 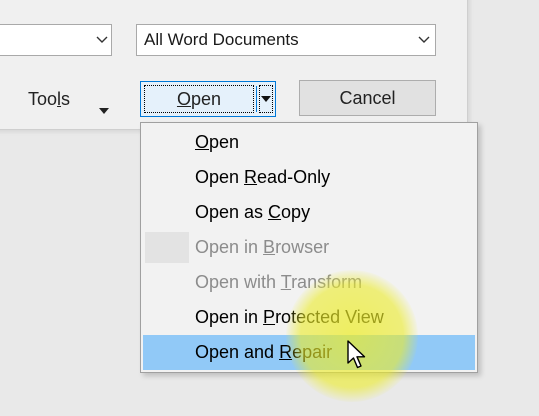 What do you see at coordinates (266, 99) in the screenshot?
I see `open-options-dropdown` at bounding box center [266, 99].